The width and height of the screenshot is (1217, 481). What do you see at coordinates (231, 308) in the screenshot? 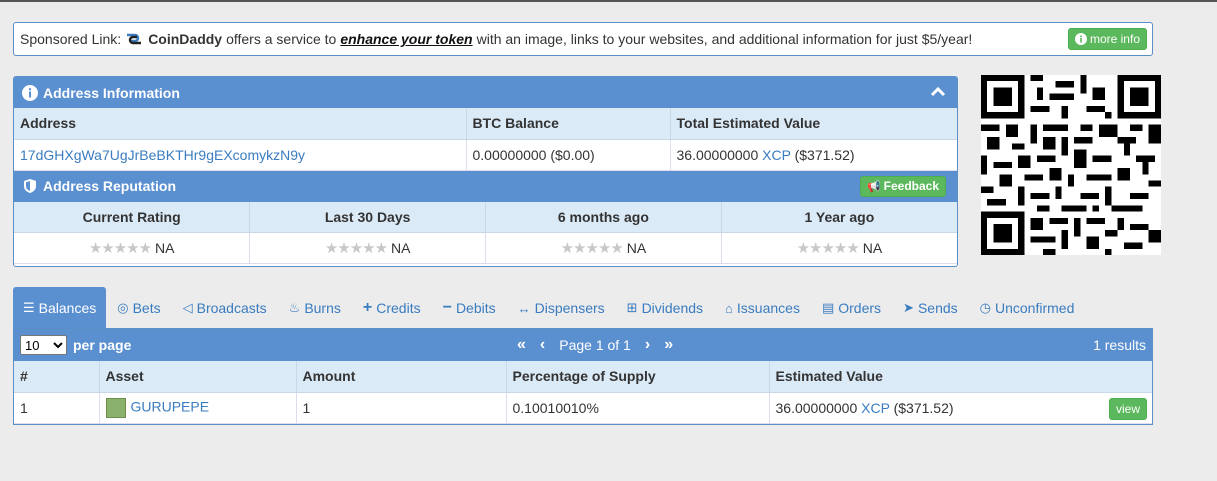
I see `tab-broadcasts-label: Broadcasts` at bounding box center [231, 308].